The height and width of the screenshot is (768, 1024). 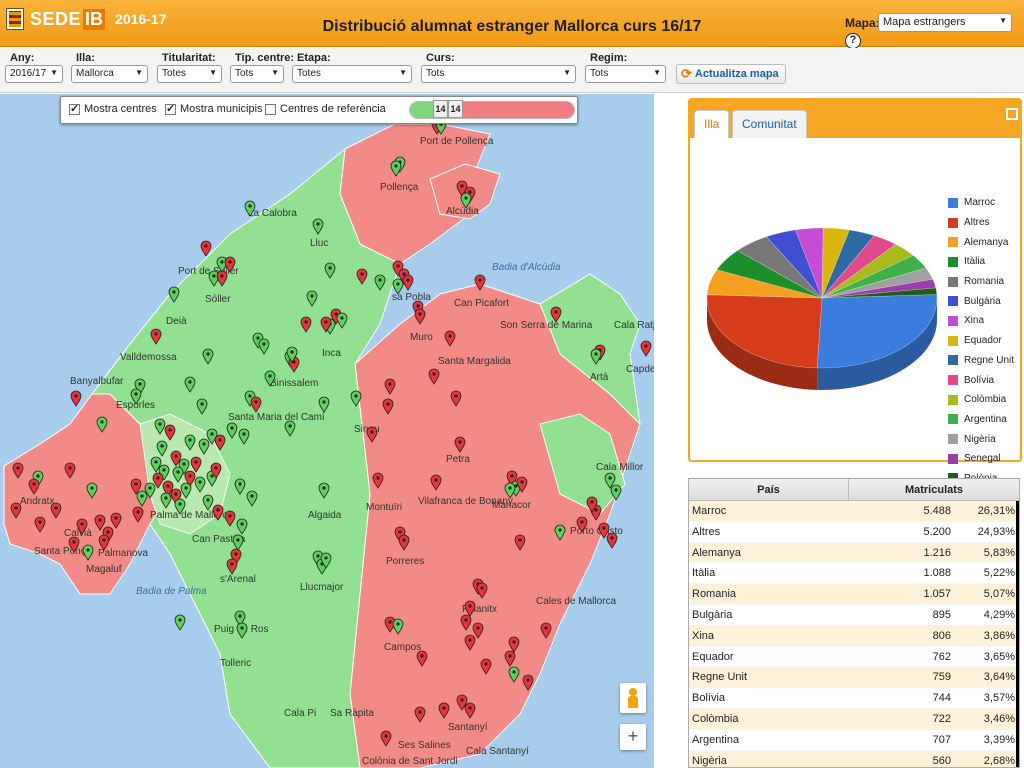 I want to click on table-row: Romania 1.057 5,07%, so click(x=854, y=594).